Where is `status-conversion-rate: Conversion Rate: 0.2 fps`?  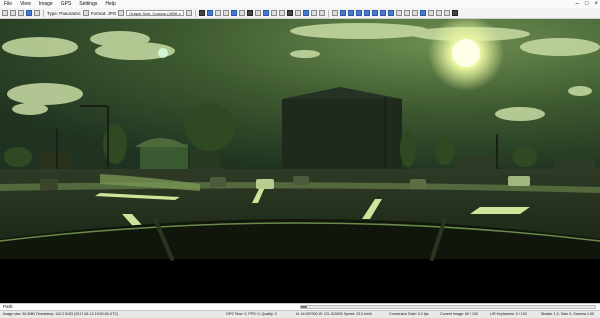
status-conversion-rate: Conversion Rate: 0.2 fps is located at coordinates (409, 314).